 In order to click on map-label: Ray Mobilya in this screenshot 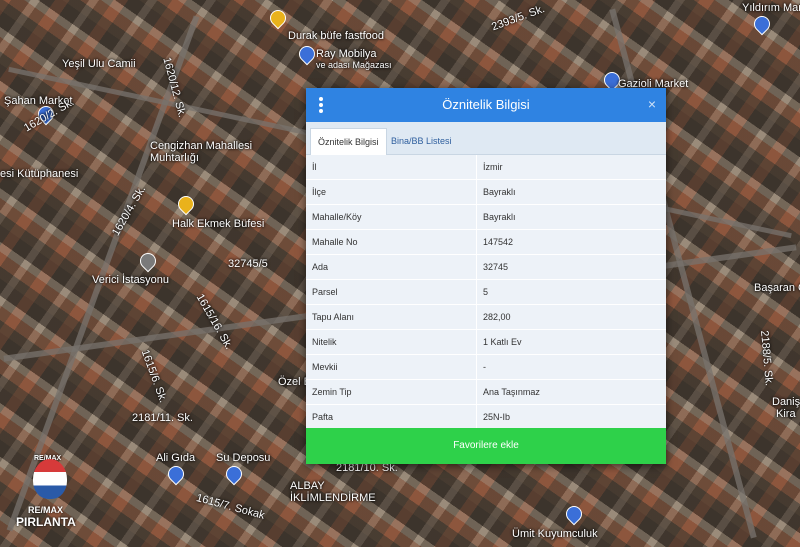, I will do `click(346, 54)`.